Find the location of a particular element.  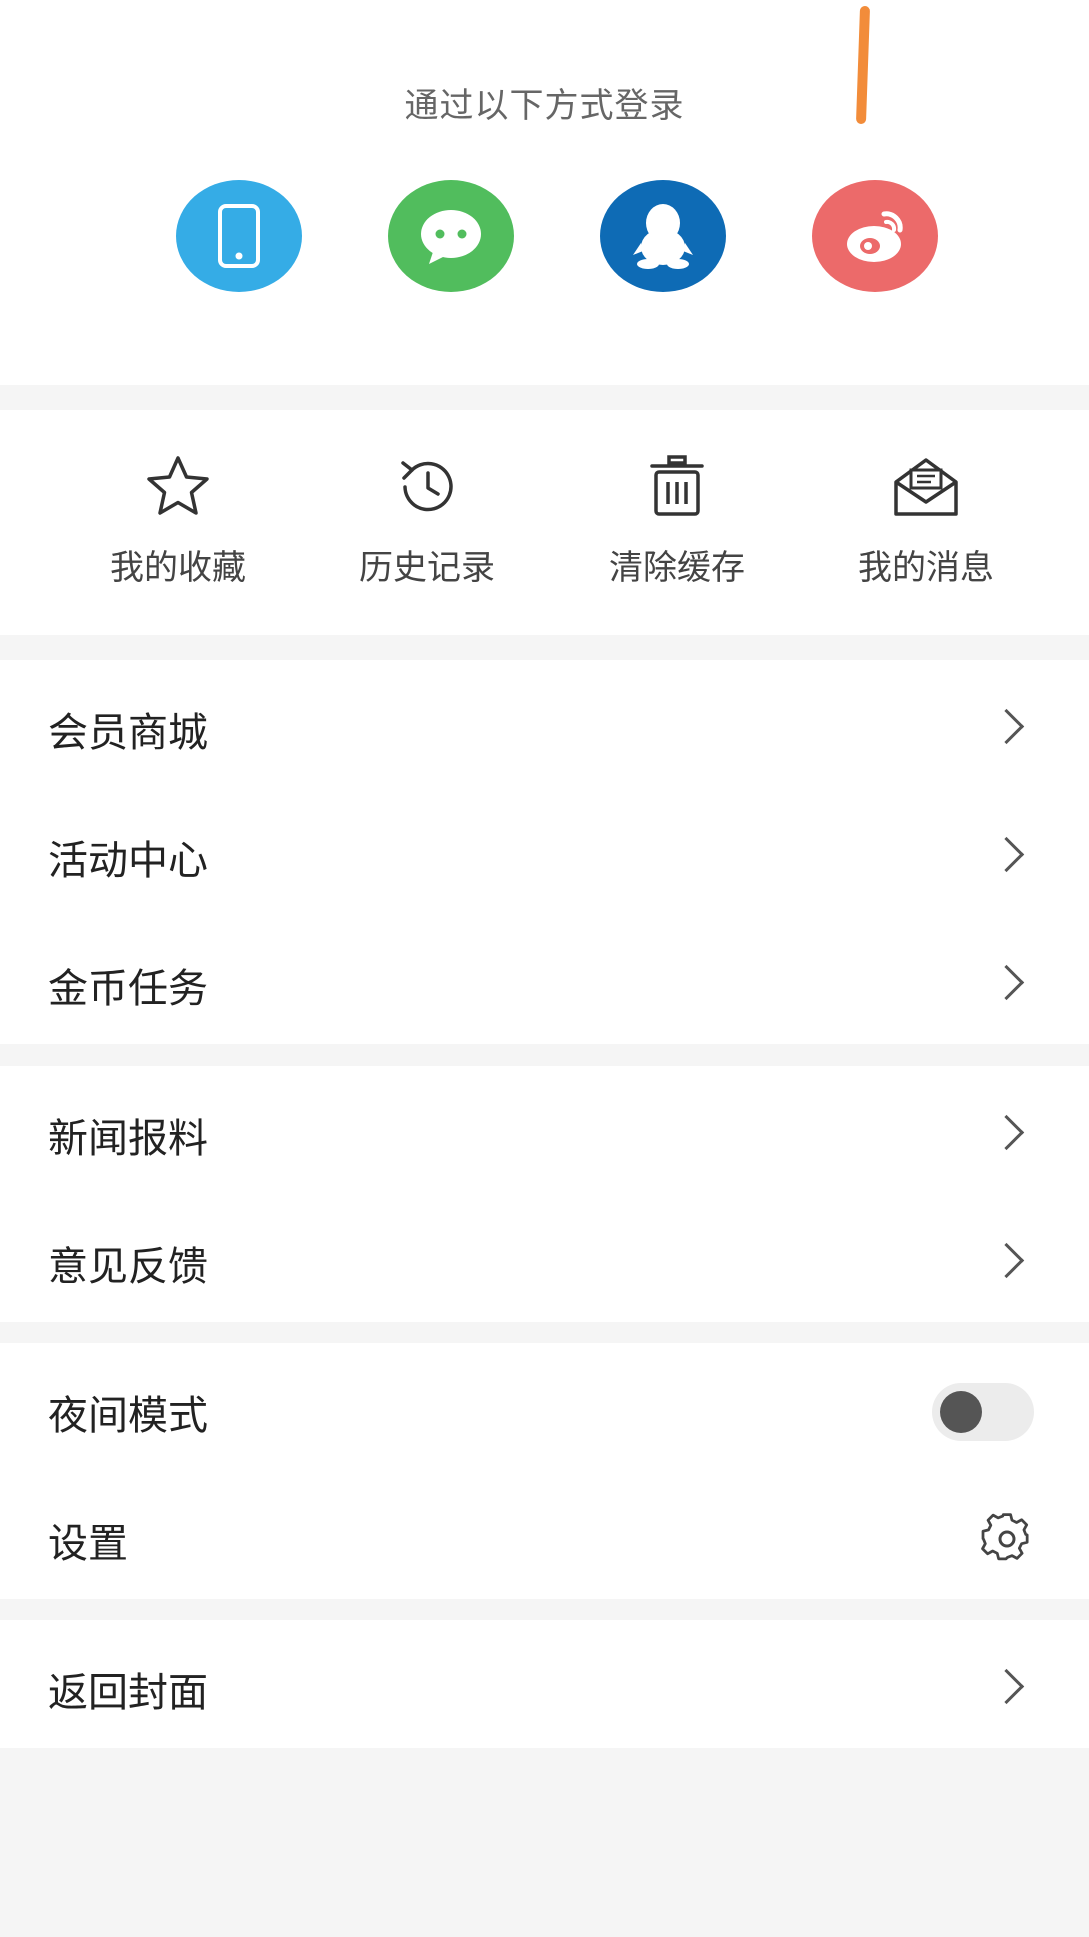

menu-item-label: 会员商城 is located at coordinates (128, 733).